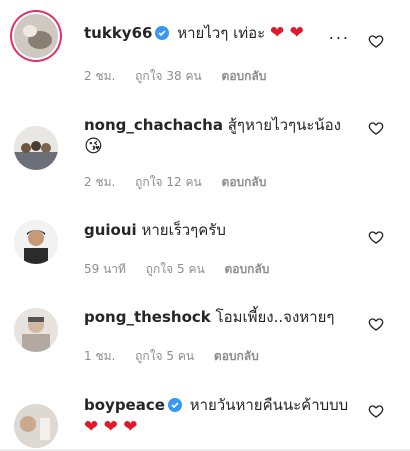  Describe the element at coordinates (221, 33) in the screenshot. I see `comment-body: หายไวๆ เท่อะ` at that location.